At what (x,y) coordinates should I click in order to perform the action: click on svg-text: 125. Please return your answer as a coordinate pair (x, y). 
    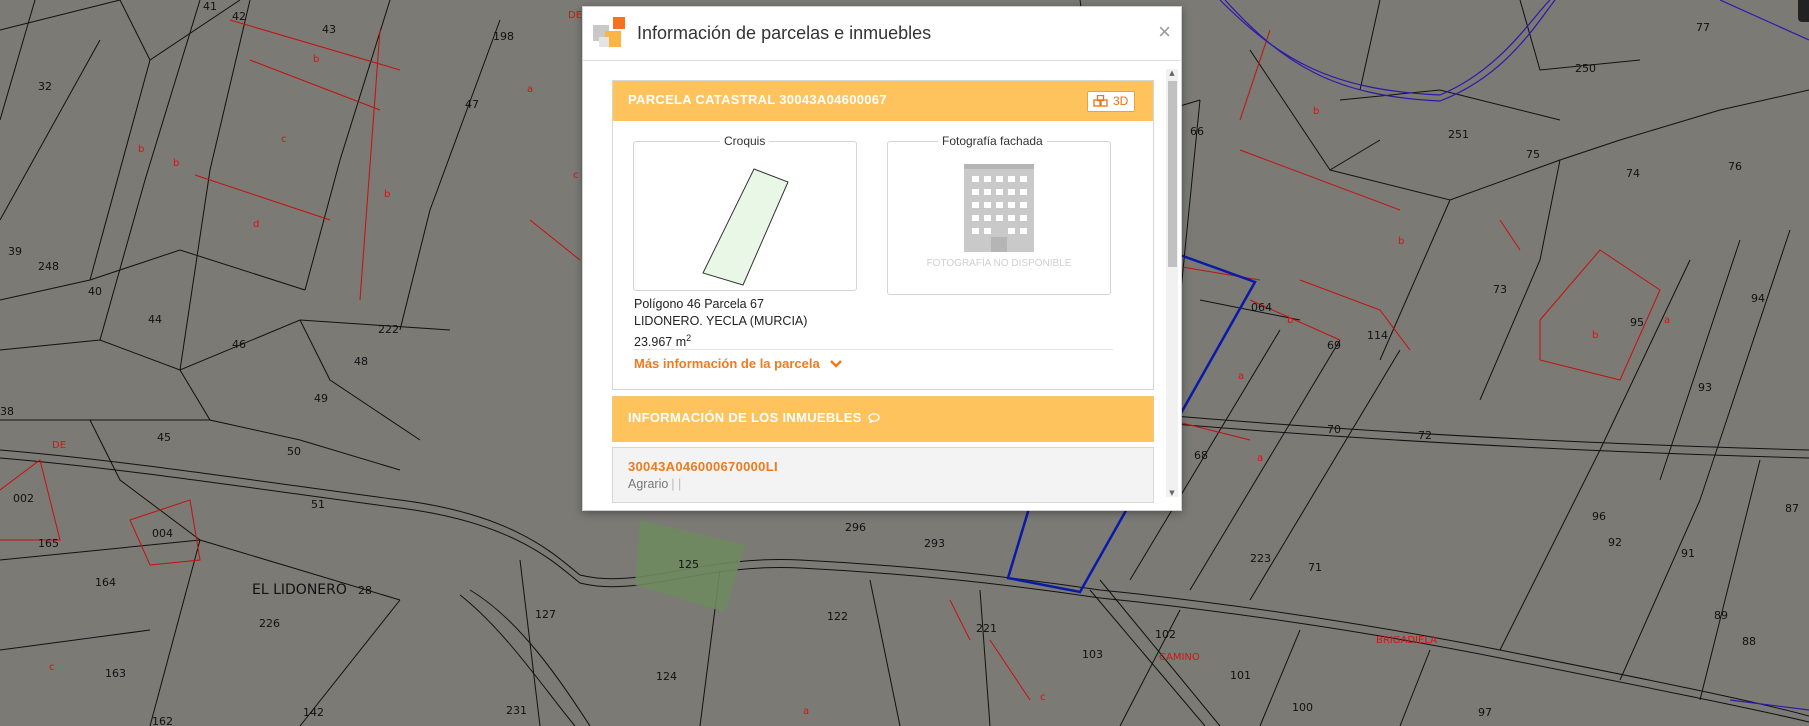
    Looking at the image, I should click on (688, 564).